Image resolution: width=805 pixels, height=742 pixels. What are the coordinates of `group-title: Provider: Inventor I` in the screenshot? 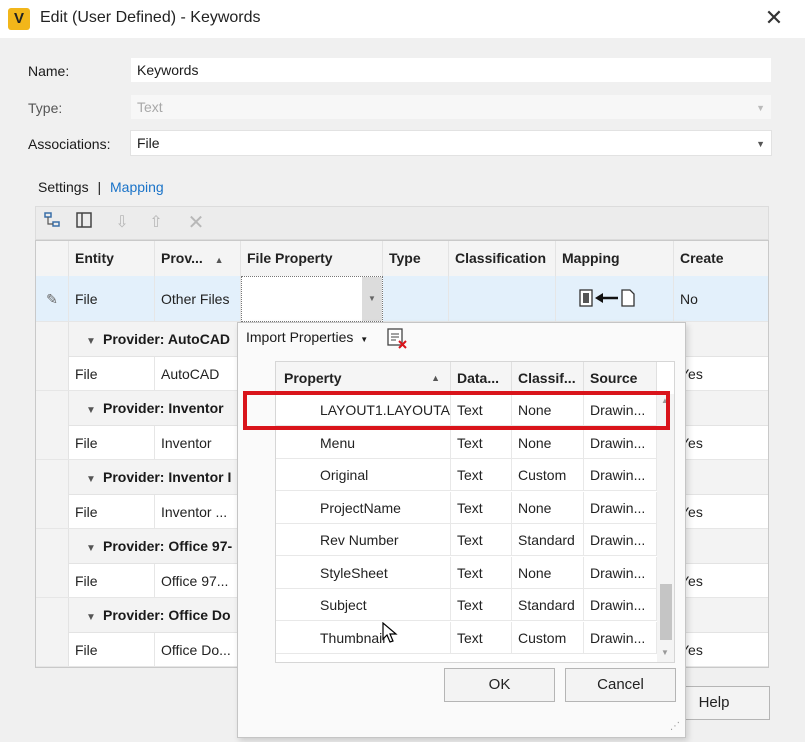 It's located at (167, 477).